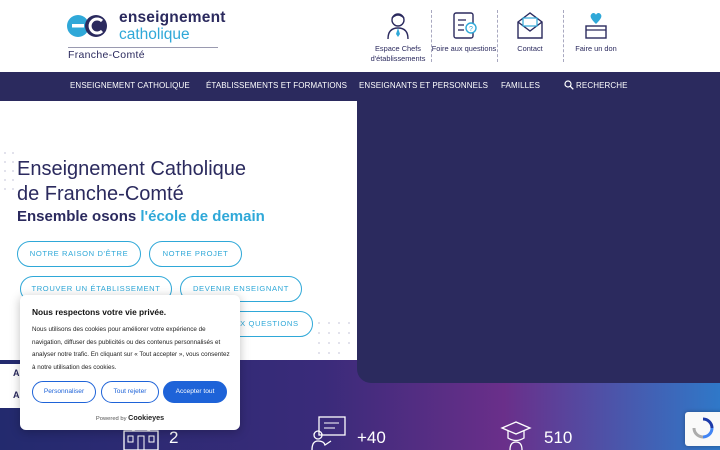  I want to click on stat-value: 2, so click(174, 437).